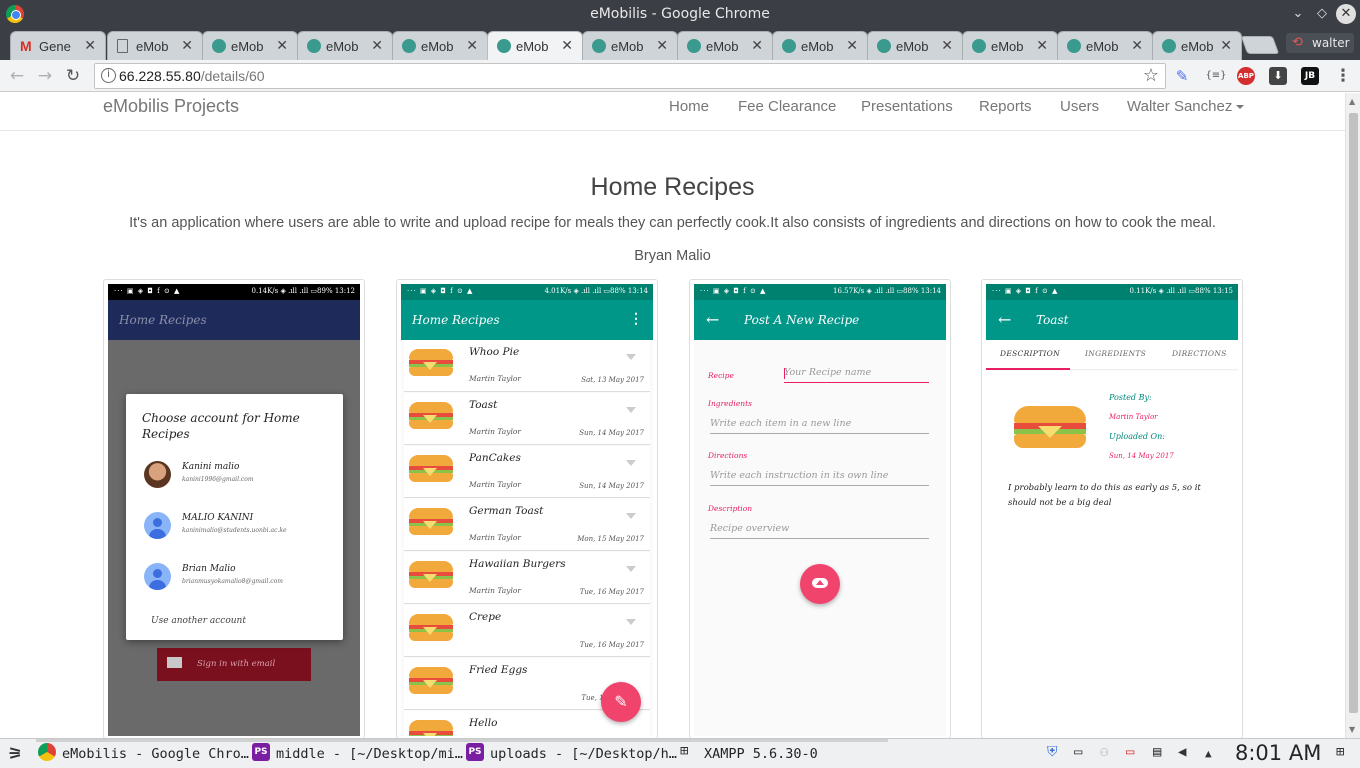 This screenshot has height=768, width=1360. Describe the element at coordinates (1340, 752) in the screenshot. I see `desktop-grid-icon: ⊞` at that location.